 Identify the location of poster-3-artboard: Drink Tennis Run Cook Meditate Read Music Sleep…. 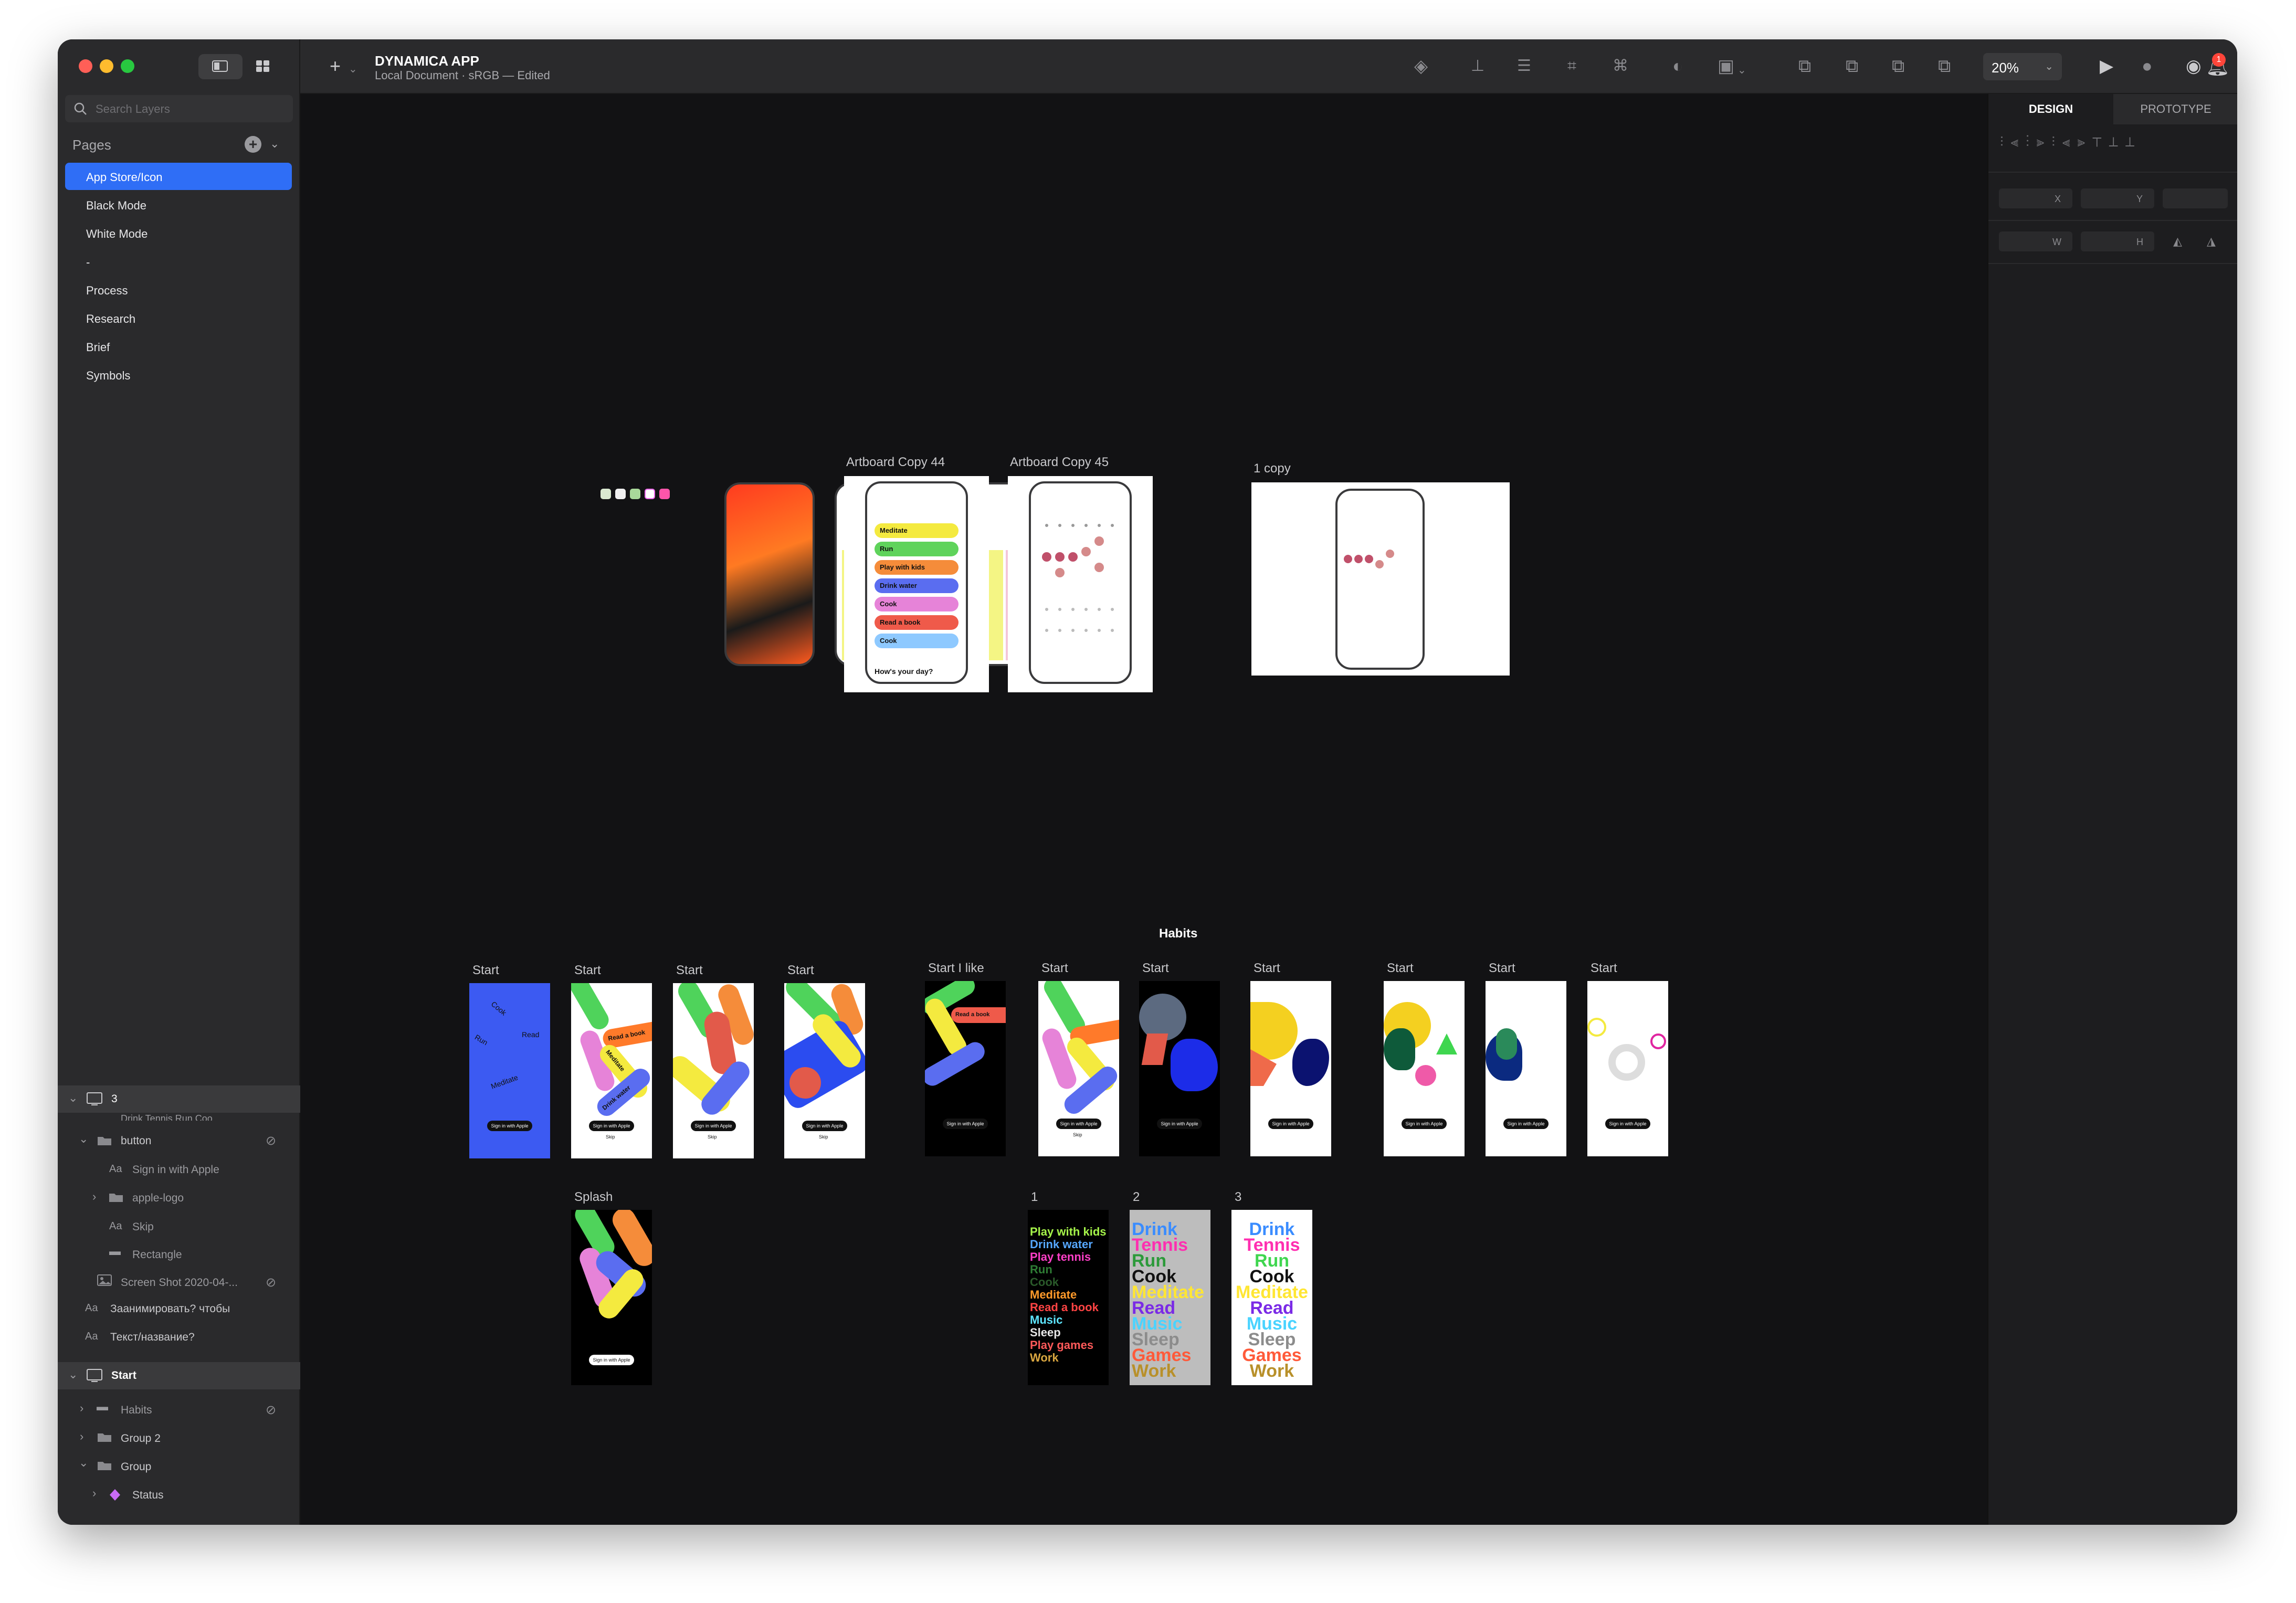
(1271, 1297).